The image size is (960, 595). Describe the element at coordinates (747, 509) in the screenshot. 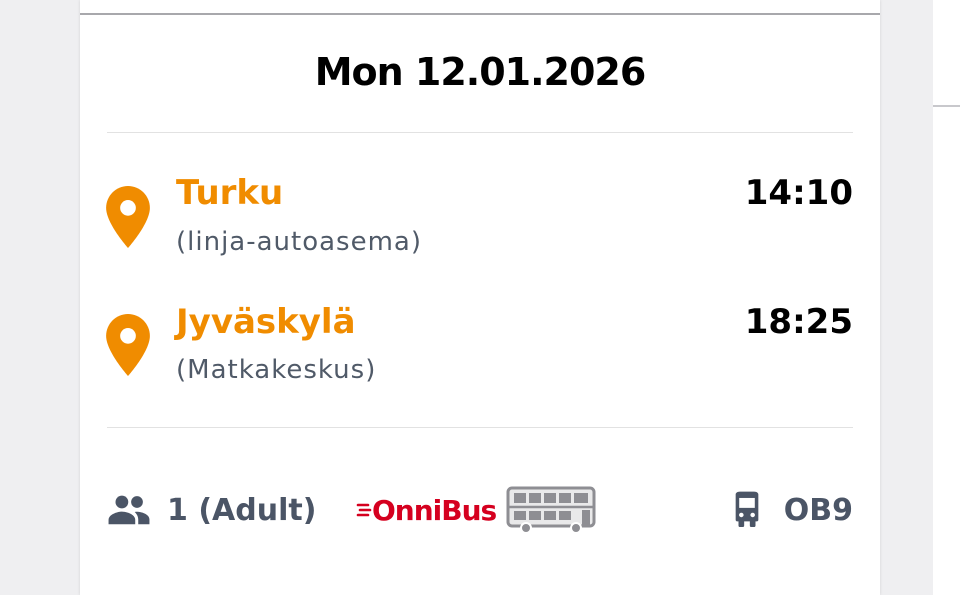

I see `bus-icon` at that location.